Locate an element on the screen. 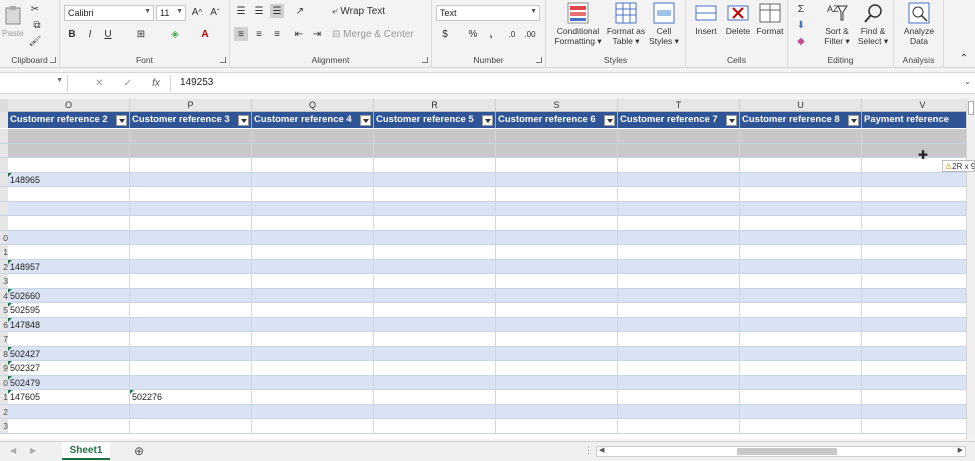 This screenshot has height=461, width=975. table-row: 2 148957 is located at coordinates (483, 266).